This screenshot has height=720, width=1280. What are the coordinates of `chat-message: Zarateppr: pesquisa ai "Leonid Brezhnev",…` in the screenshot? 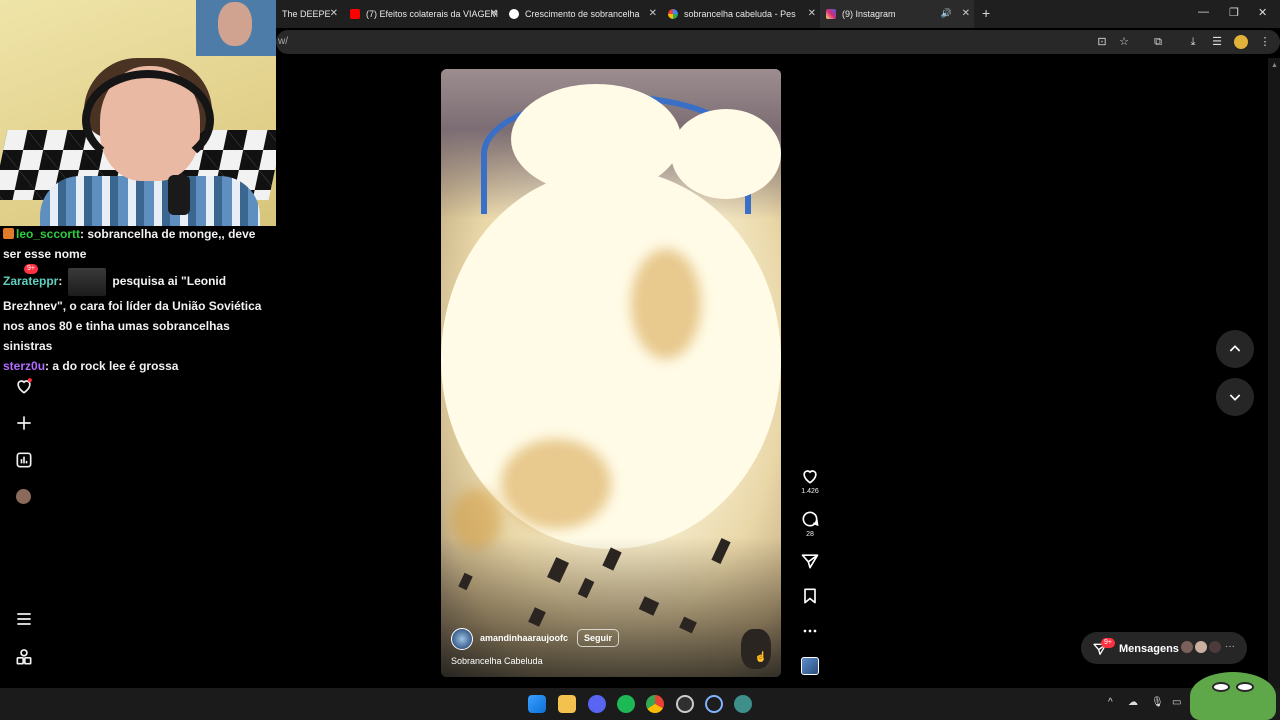 It's located at (138, 312).